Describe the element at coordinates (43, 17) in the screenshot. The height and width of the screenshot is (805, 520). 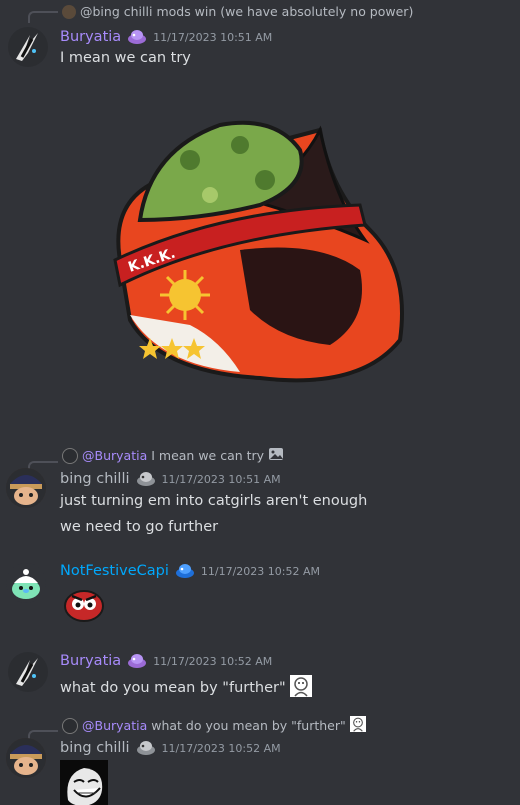
I see `reply-connector` at that location.